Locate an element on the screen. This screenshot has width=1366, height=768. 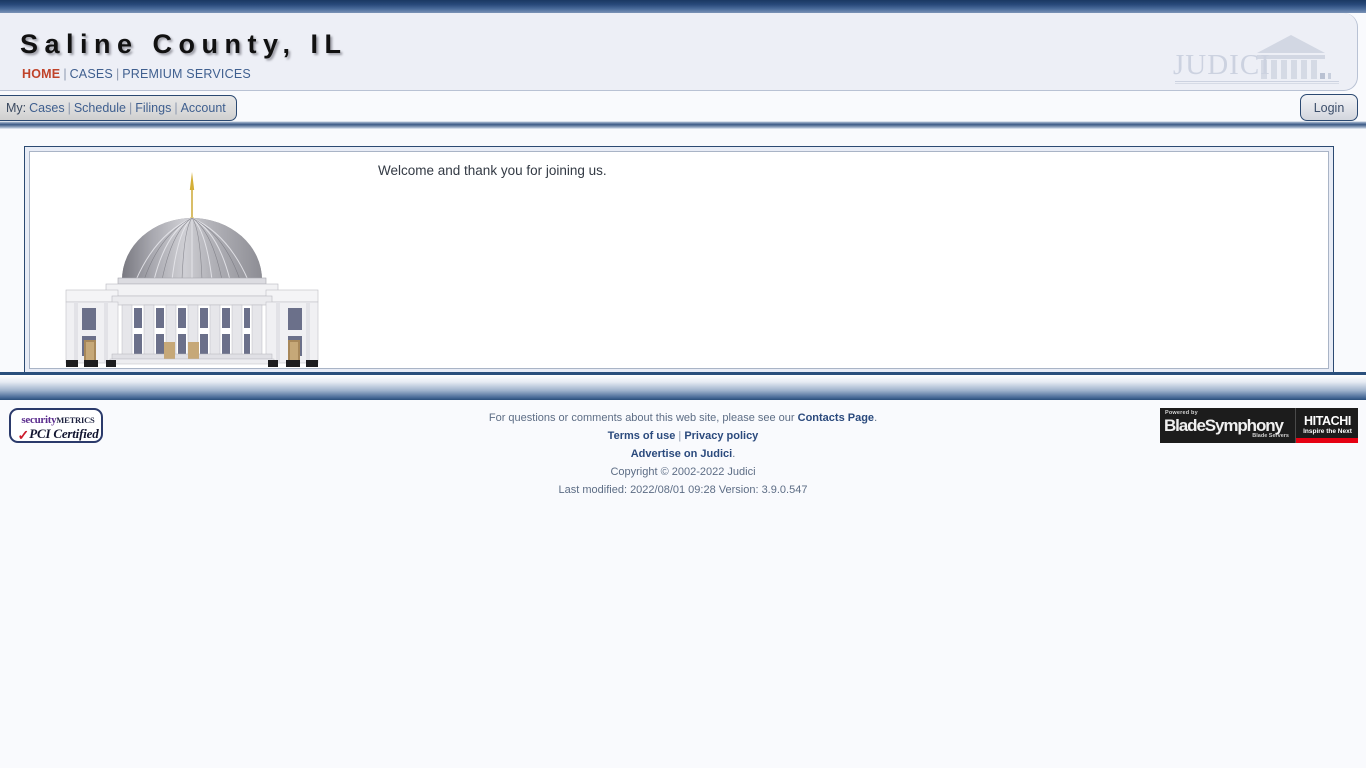
hitachi-wordmark: HITACHI is located at coordinates (1327, 421).